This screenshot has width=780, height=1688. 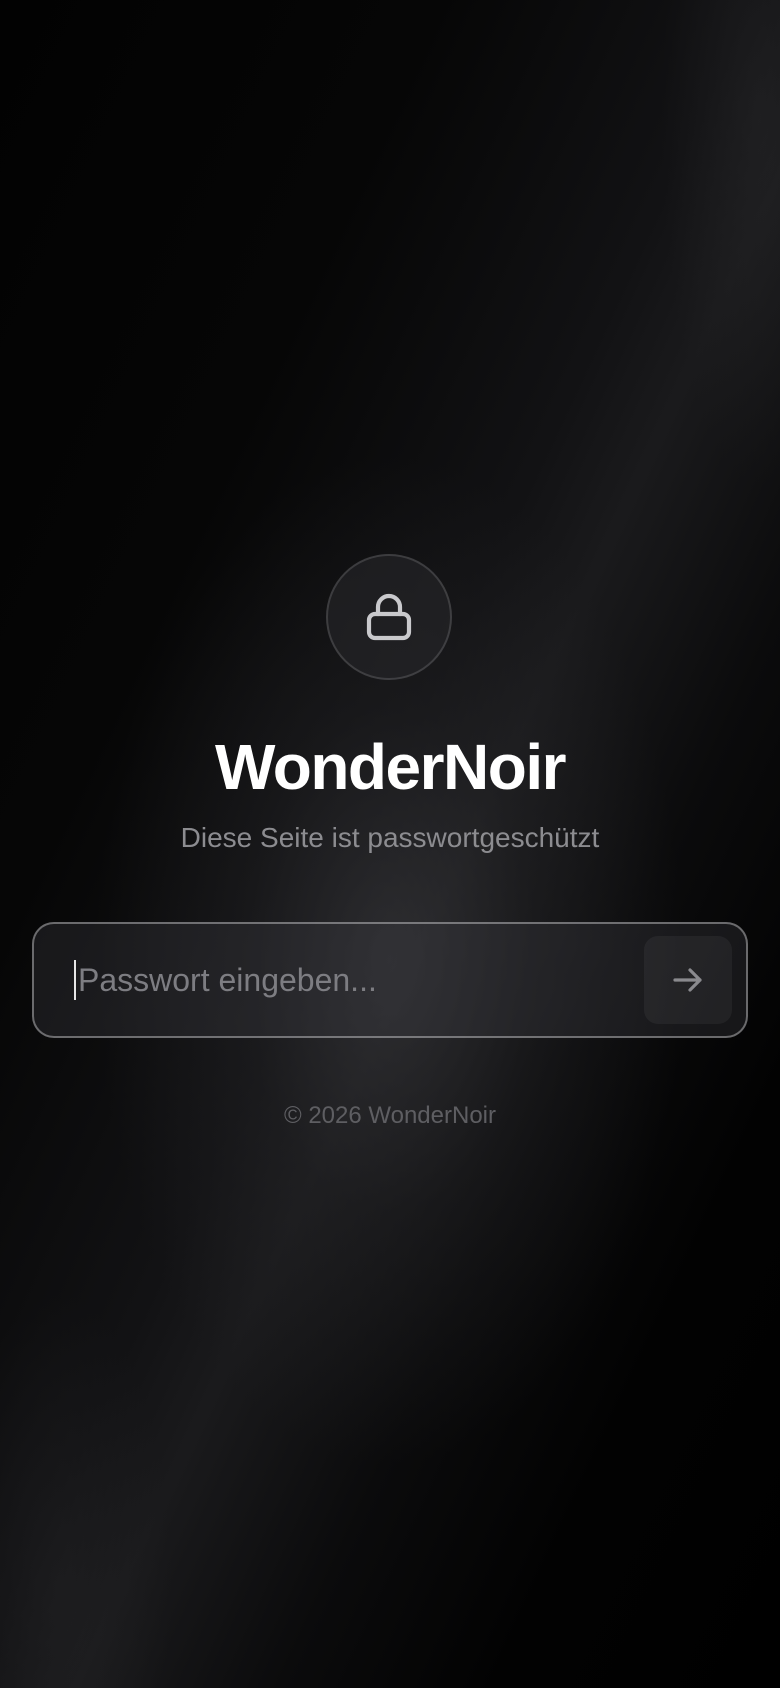 I want to click on password-form, so click(x=390, y=980).